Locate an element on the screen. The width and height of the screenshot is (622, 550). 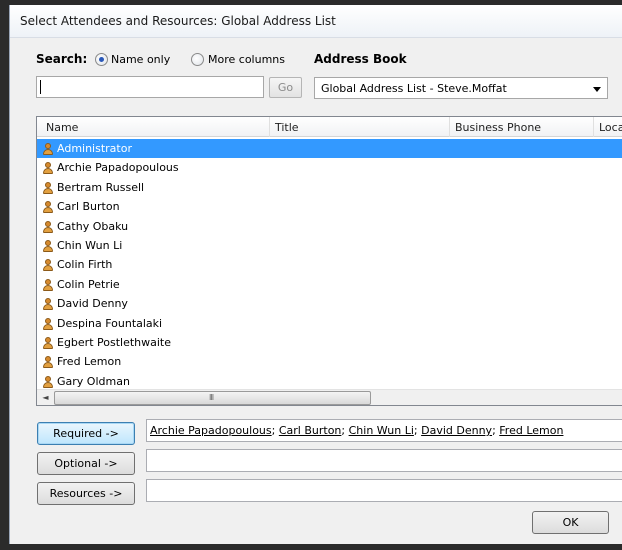
list-header: Name Title Business Phone Loca is located at coordinates (329, 127).